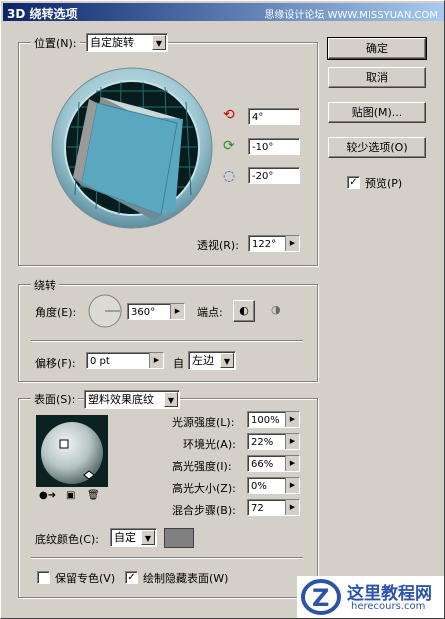 The image size is (445, 619). Describe the element at coordinates (388, 606) in the screenshot. I see `logo-url: herecours.com` at that location.